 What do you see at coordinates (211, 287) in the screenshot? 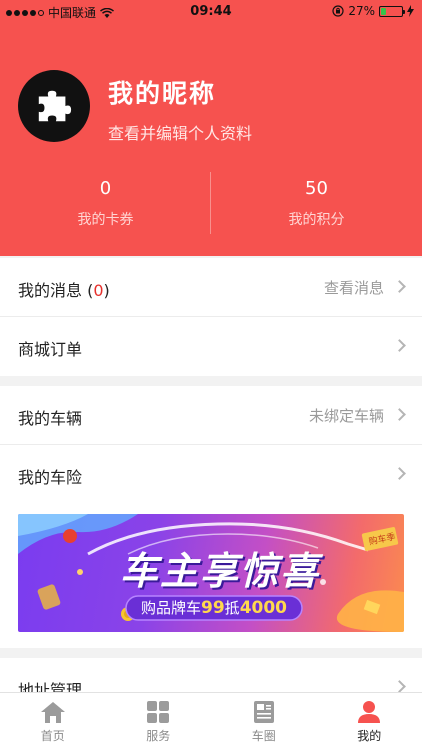
I see `my-messages-row: 我的消息 (0) 查看消息` at bounding box center [211, 287].